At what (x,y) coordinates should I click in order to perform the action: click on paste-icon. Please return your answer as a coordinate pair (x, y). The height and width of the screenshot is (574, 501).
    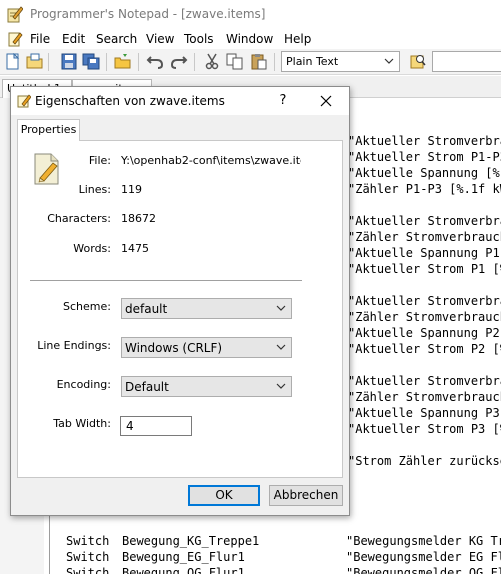
    Looking at the image, I should click on (259, 61).